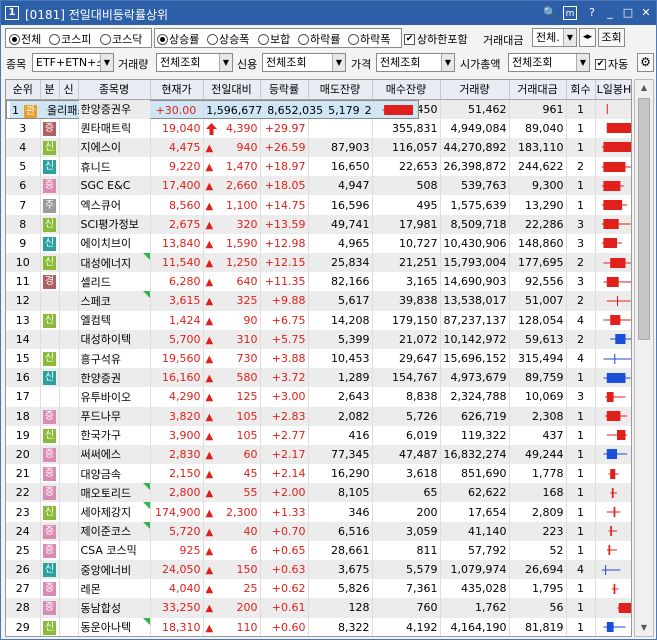  I want to click on name-cell: 지에스이, so click(114, 147).